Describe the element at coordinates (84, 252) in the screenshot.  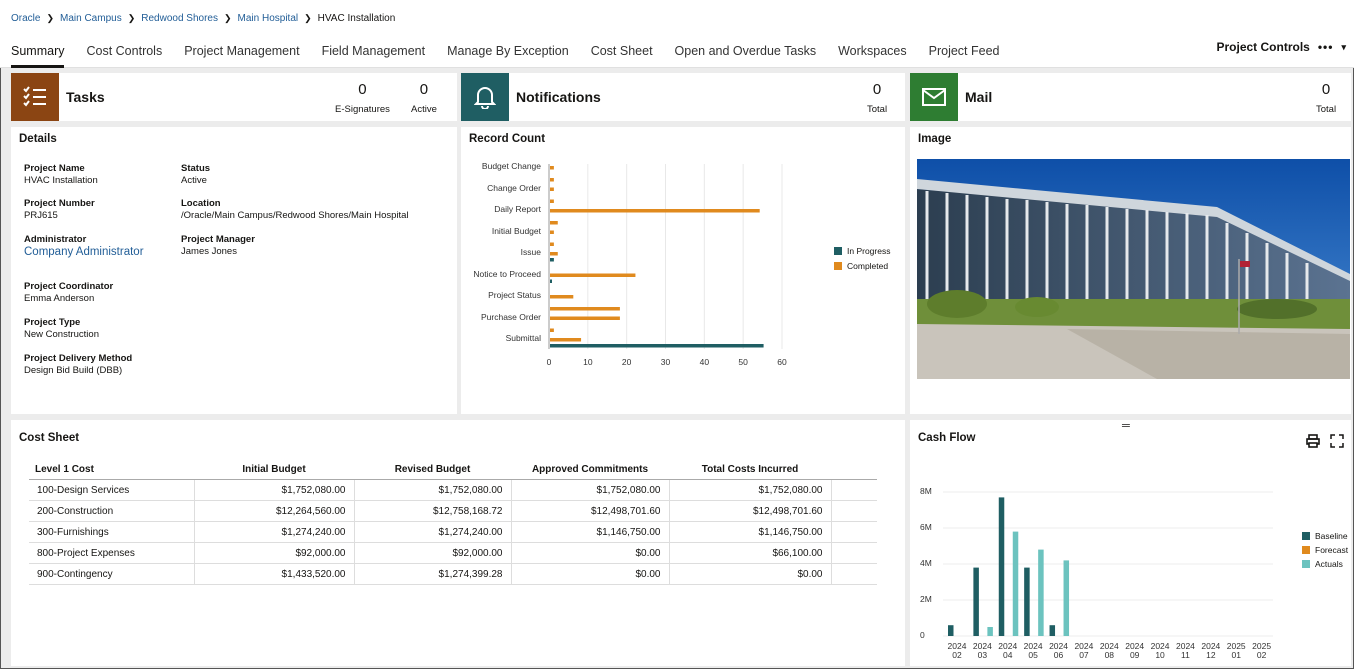
I see `administrator-link: Company Administrator` at that location.